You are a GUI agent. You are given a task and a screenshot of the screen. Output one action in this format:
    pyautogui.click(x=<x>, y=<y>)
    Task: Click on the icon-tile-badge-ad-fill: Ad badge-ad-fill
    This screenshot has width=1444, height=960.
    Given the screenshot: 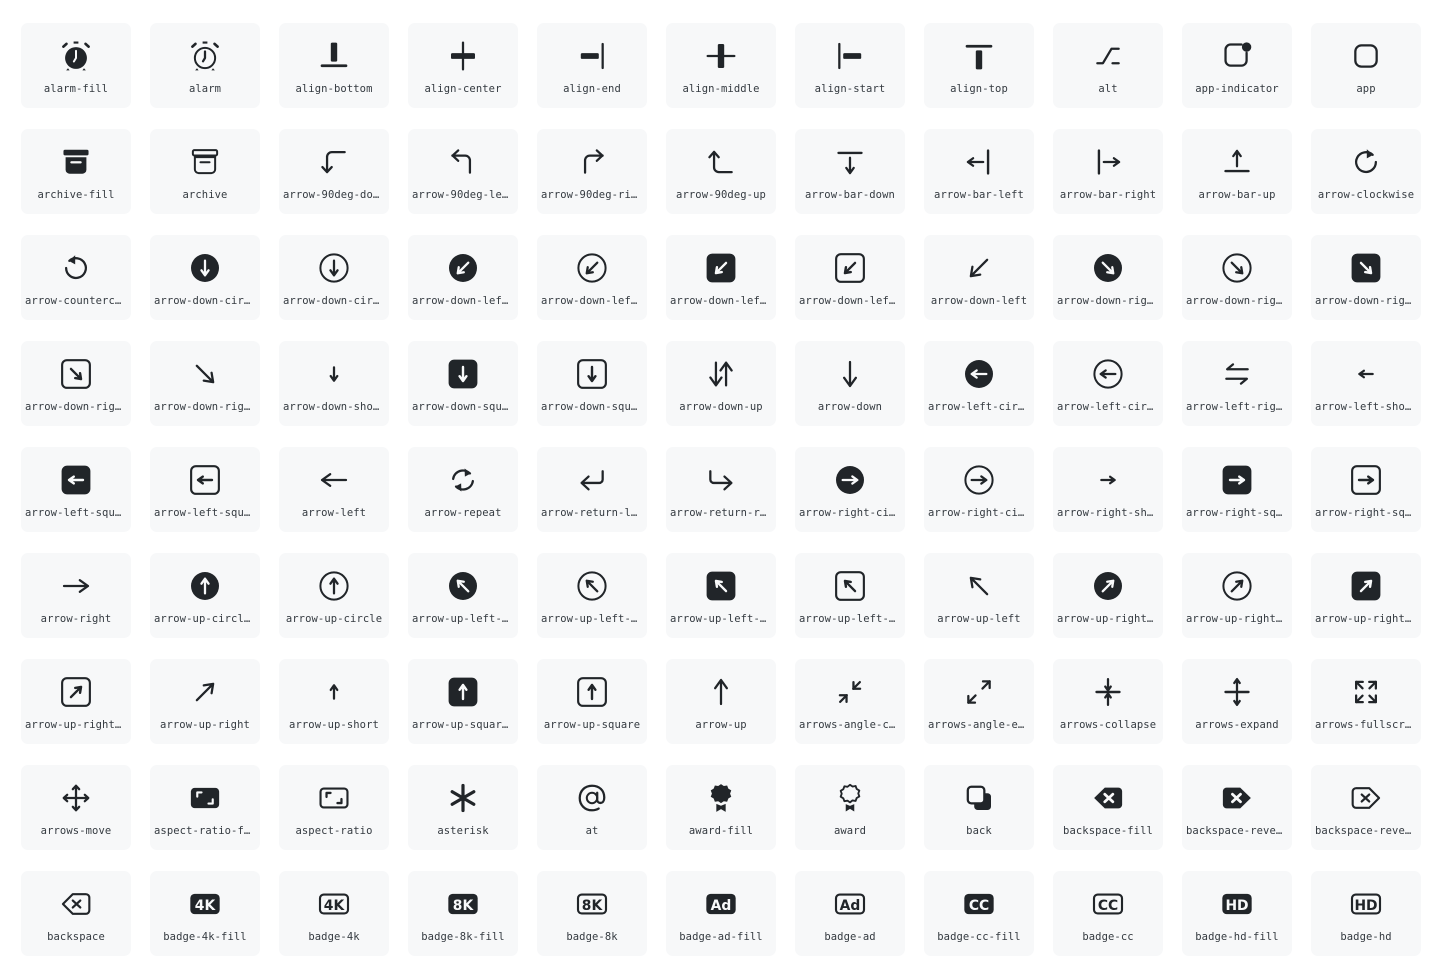 What is the action you would take?
    pyautogui.click(x=721, y=913)
    